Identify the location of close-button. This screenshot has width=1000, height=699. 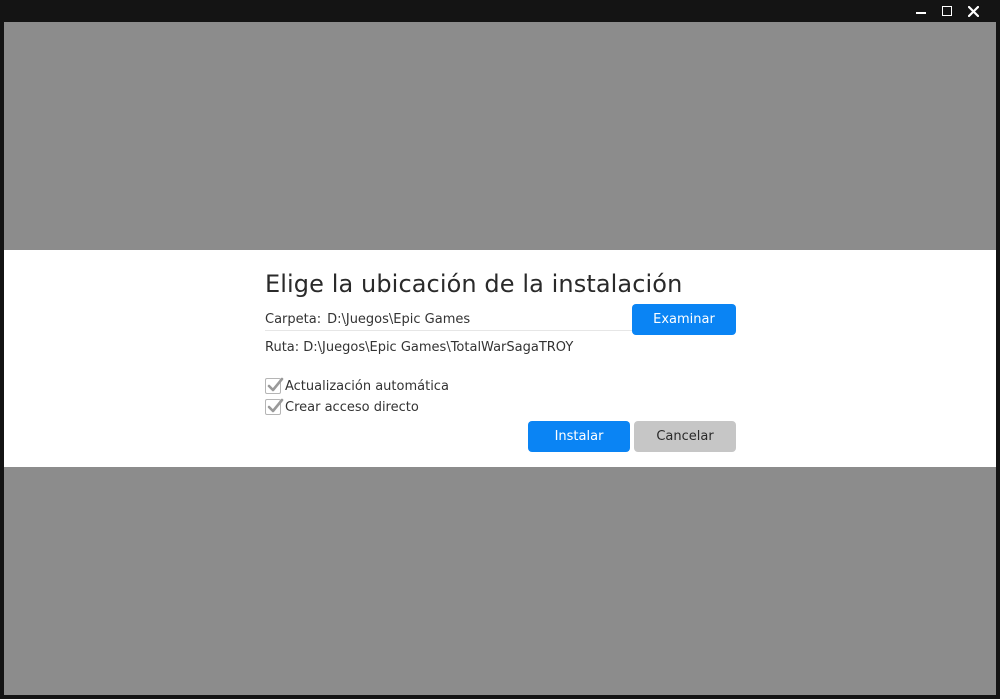
(973, 11).